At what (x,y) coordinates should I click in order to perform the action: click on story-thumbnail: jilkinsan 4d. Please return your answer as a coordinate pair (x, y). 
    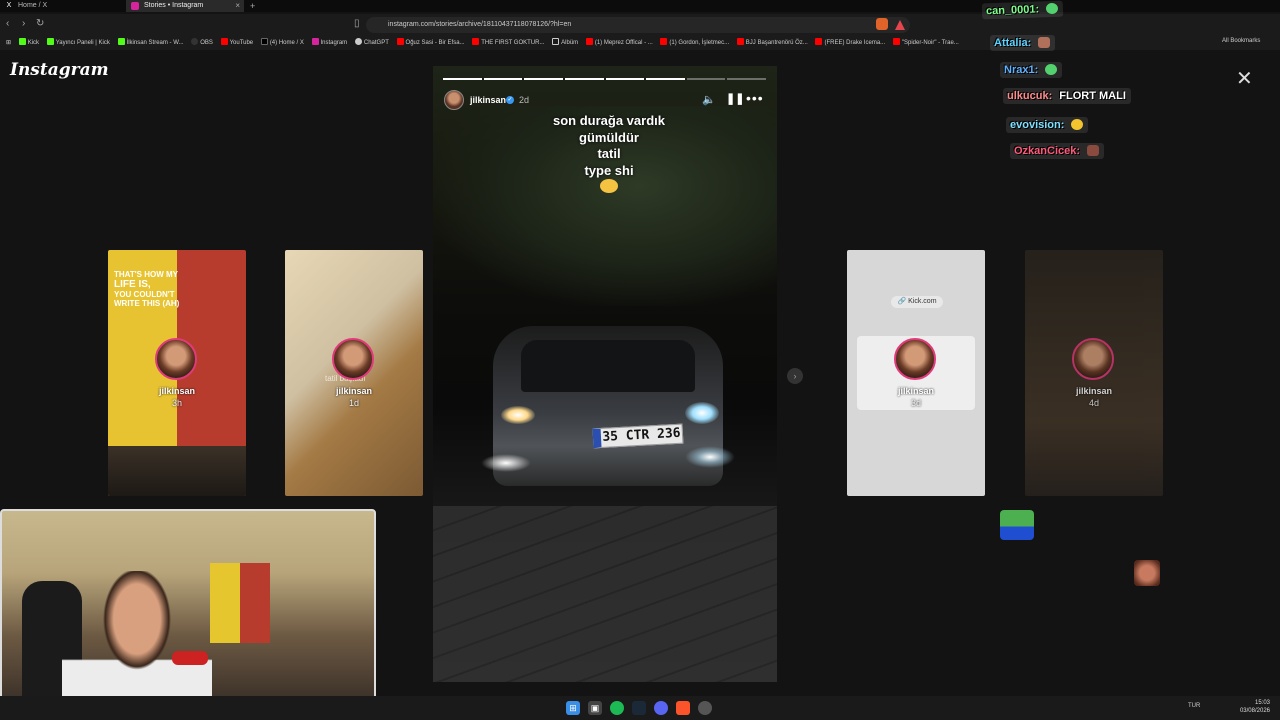
    Looking at the image, I should click on (1094, 373).